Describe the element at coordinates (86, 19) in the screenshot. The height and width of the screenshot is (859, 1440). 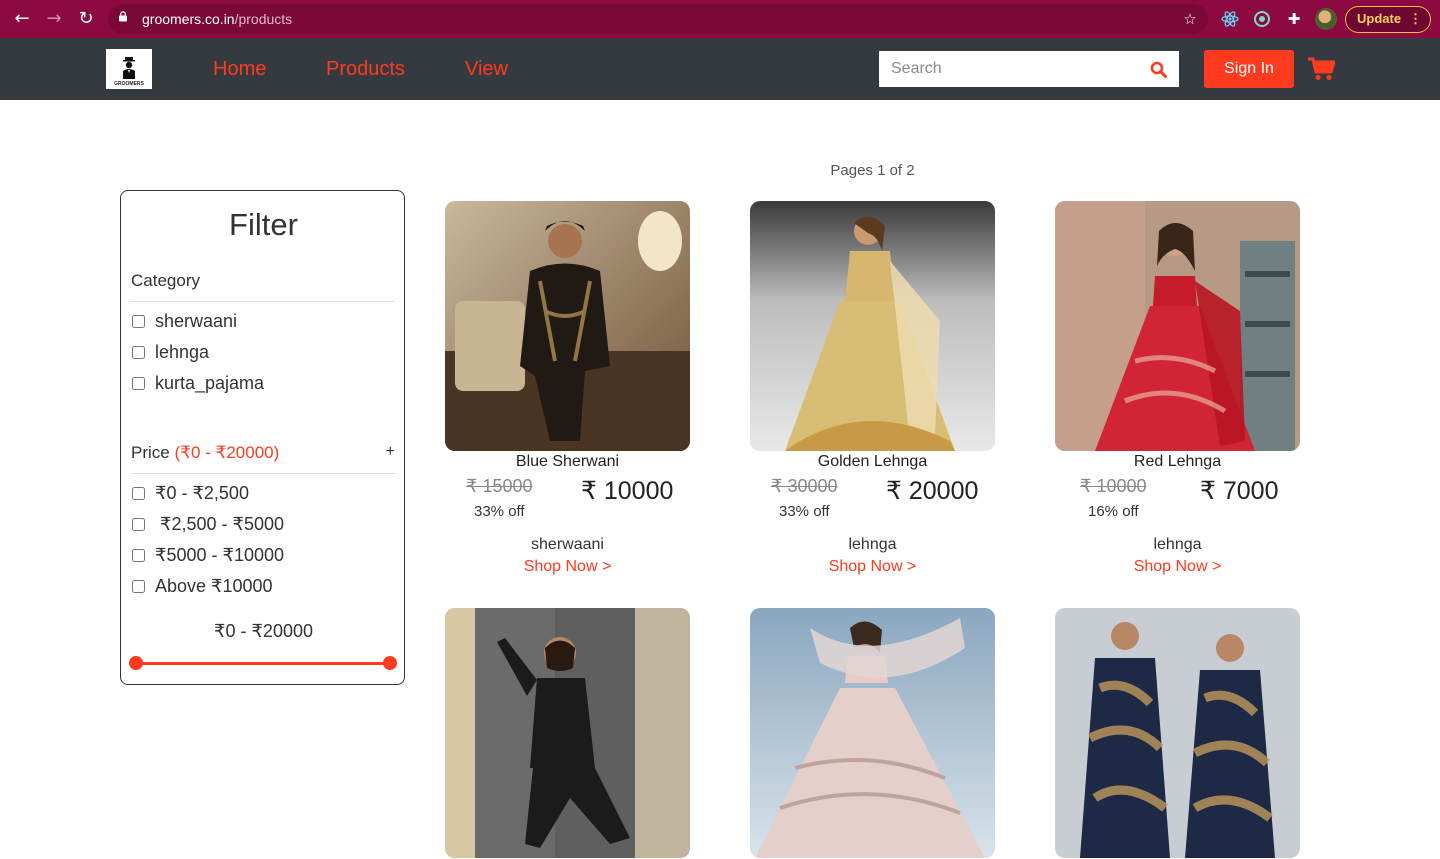
I see `reload-icon: ↻` at that location.